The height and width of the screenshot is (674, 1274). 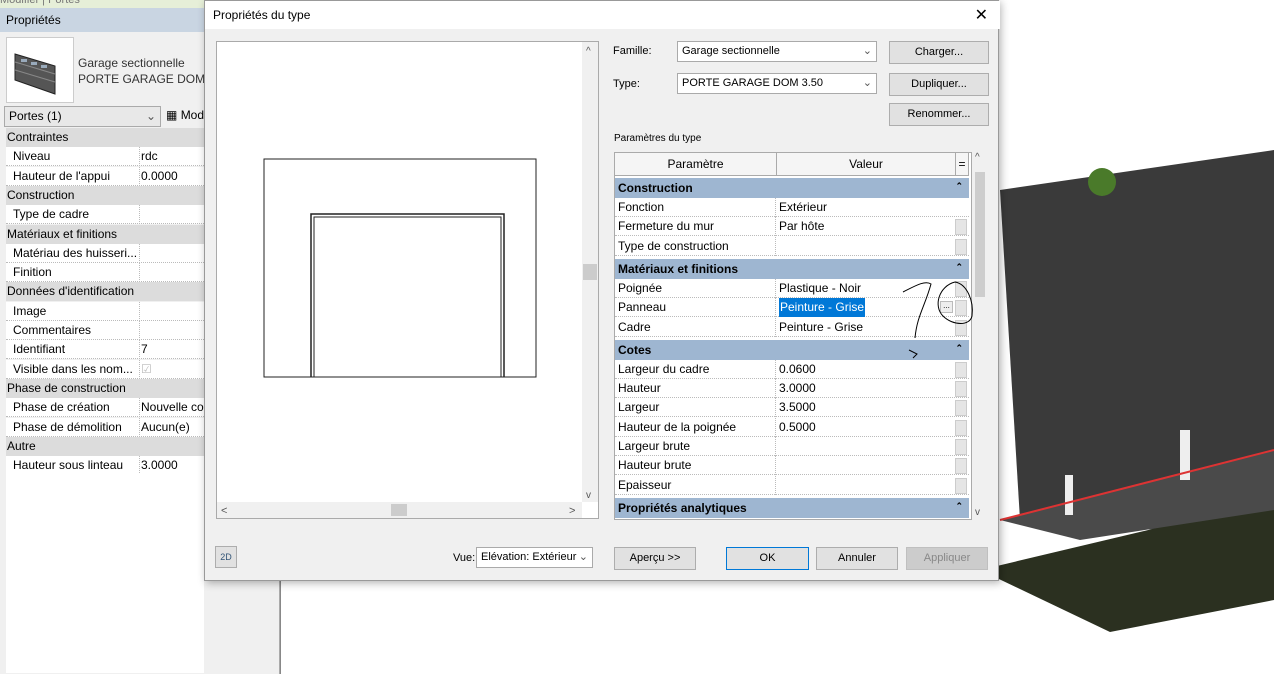 I want to click on param-name: Hauteur, so click(x=697, y=389).